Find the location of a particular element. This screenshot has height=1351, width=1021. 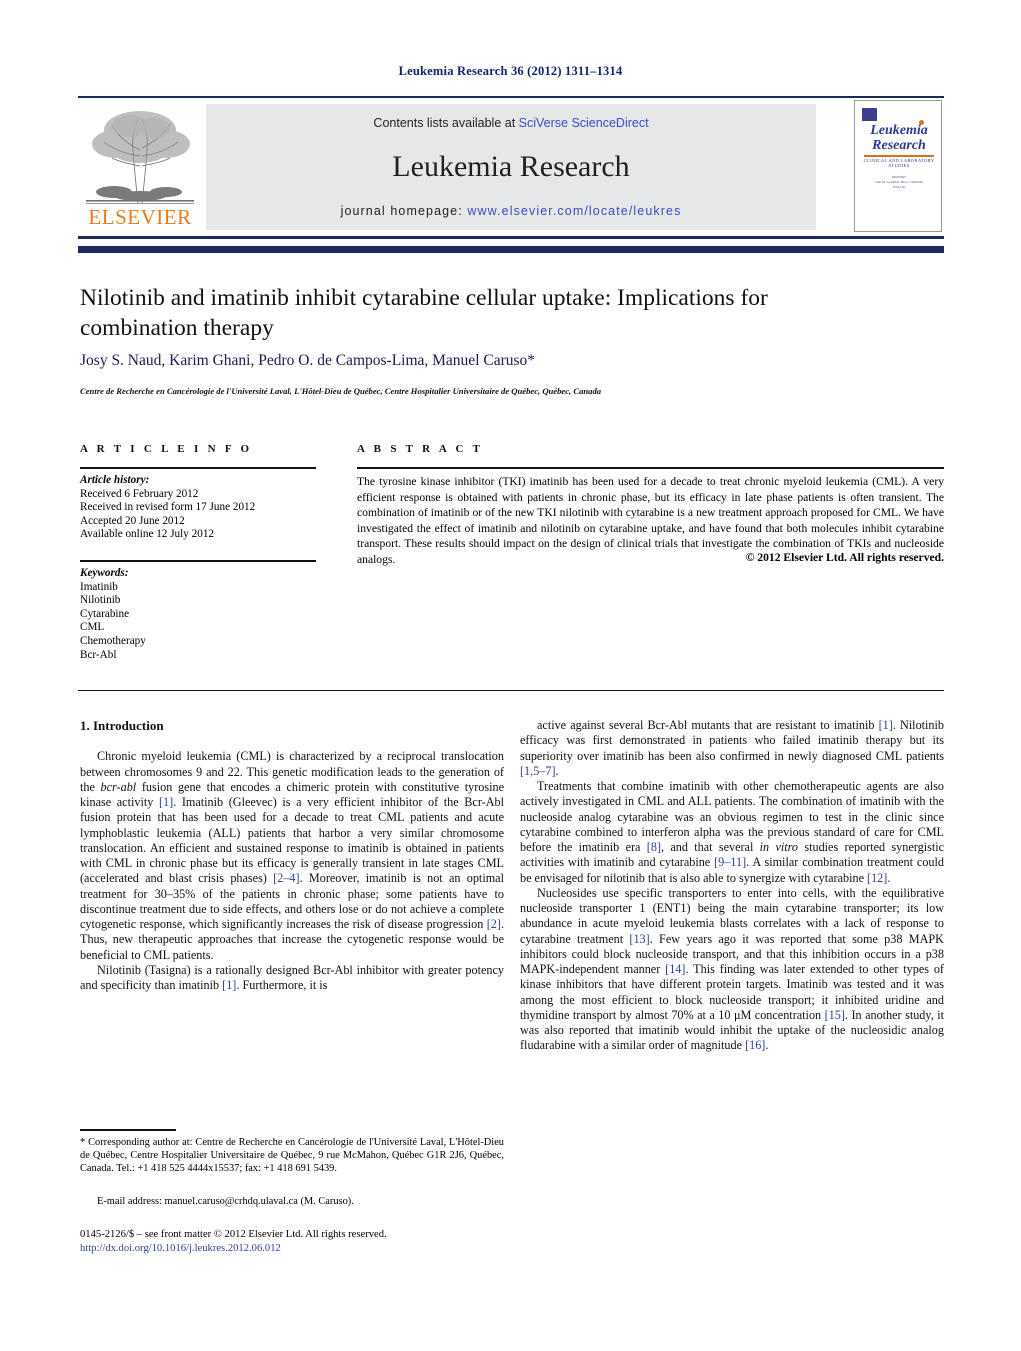

corresponding-author-marker: * is located at coordinates (531, 360).